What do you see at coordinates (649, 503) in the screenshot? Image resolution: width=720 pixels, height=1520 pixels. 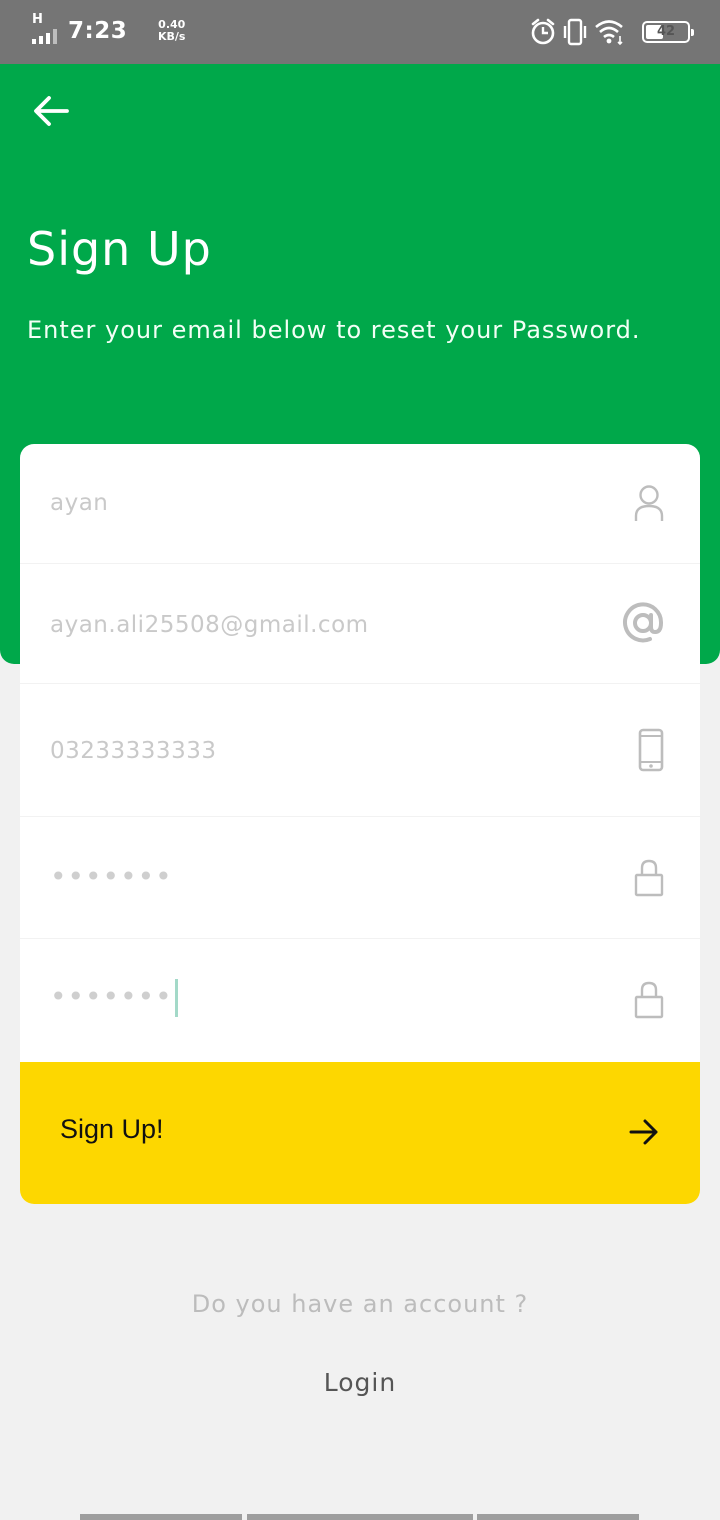 I see `user-icon` at bounding box center [649, 503].